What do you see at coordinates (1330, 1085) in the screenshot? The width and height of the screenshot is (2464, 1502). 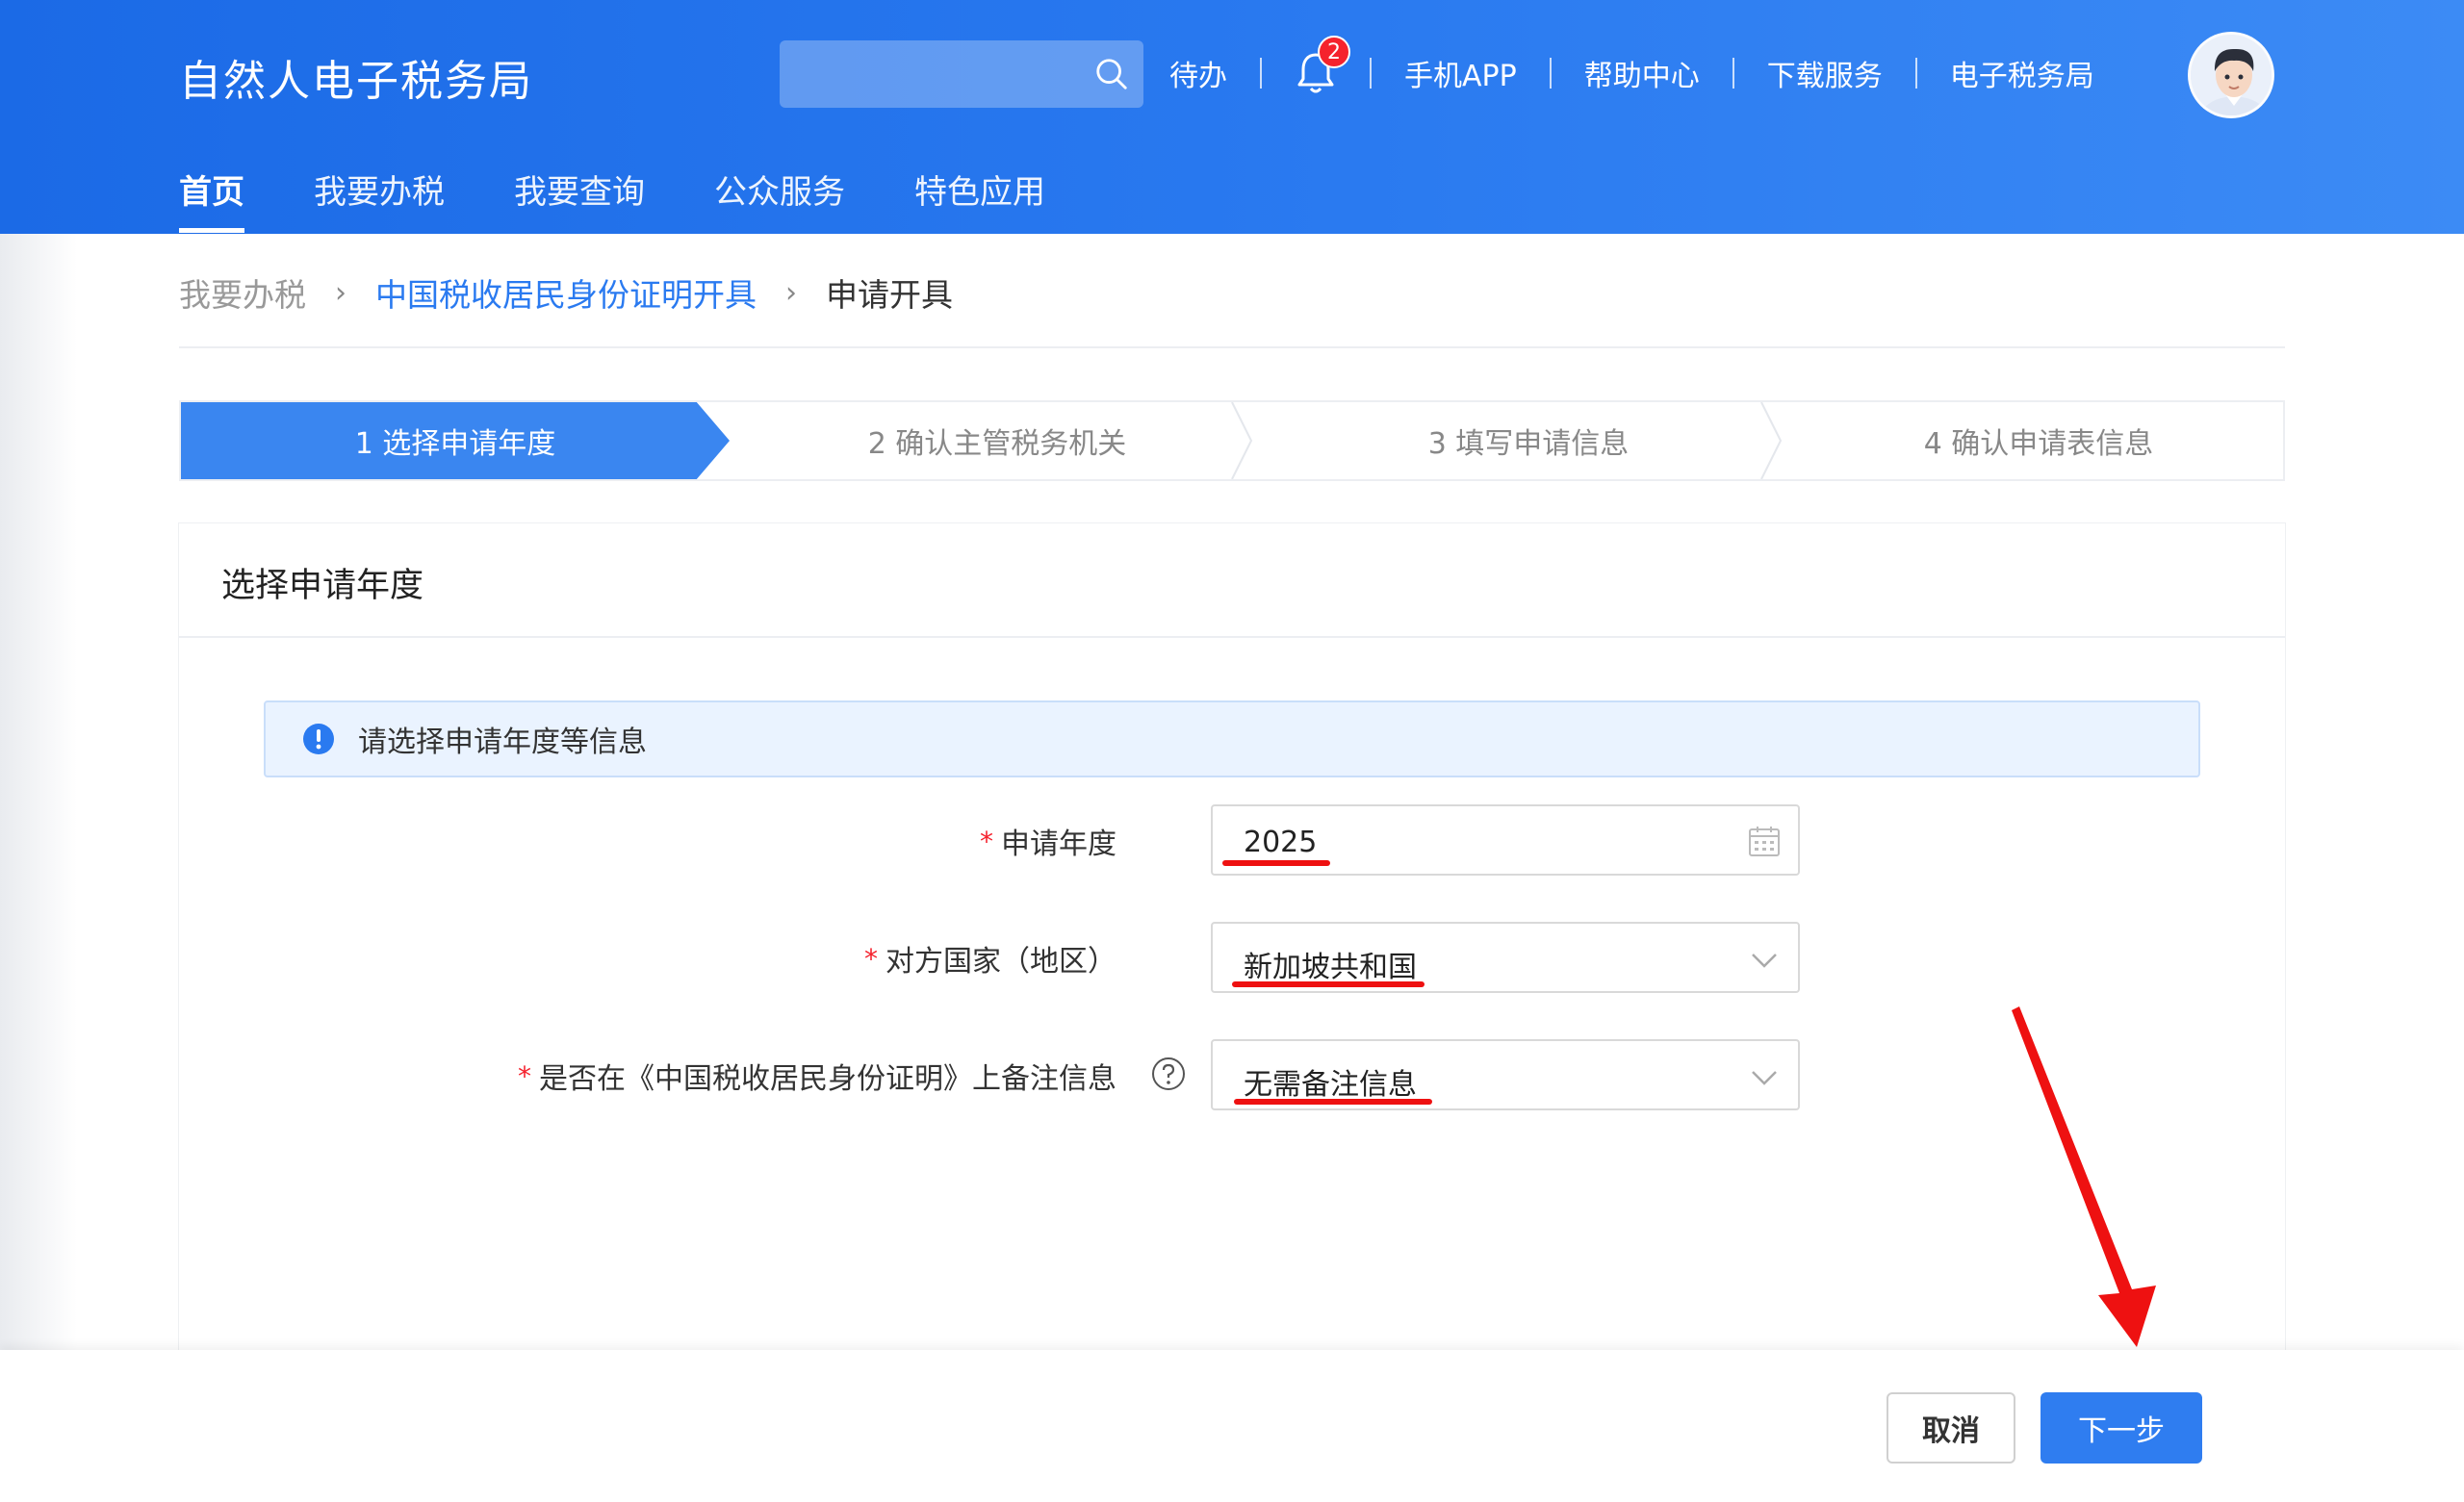 I see `remark-value: 无需备注信息` at bounding box center [1330, 1085].